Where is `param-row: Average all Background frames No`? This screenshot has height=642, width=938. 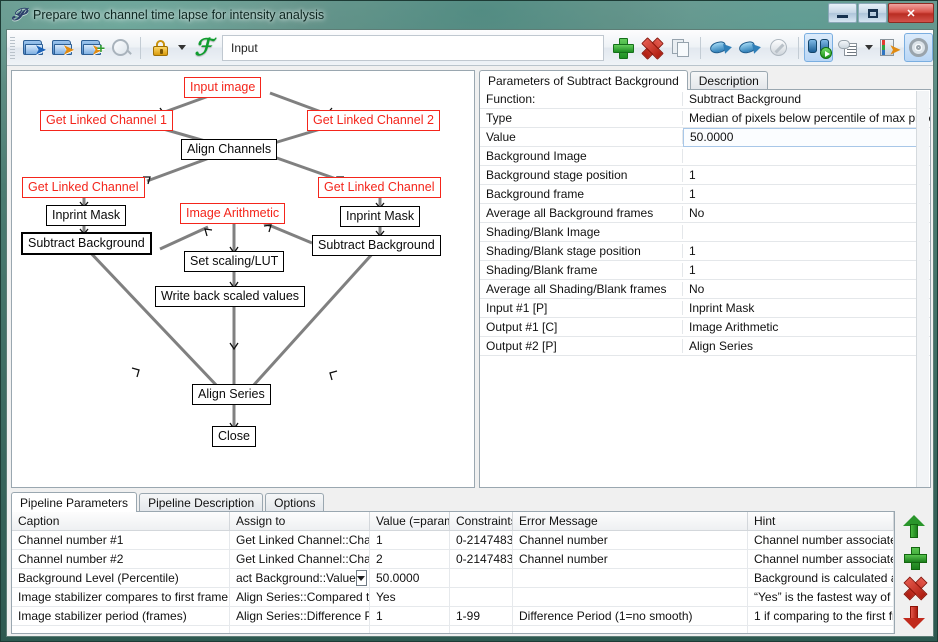
param-row: Average all Background frames No is located at coordinates (705, 213).